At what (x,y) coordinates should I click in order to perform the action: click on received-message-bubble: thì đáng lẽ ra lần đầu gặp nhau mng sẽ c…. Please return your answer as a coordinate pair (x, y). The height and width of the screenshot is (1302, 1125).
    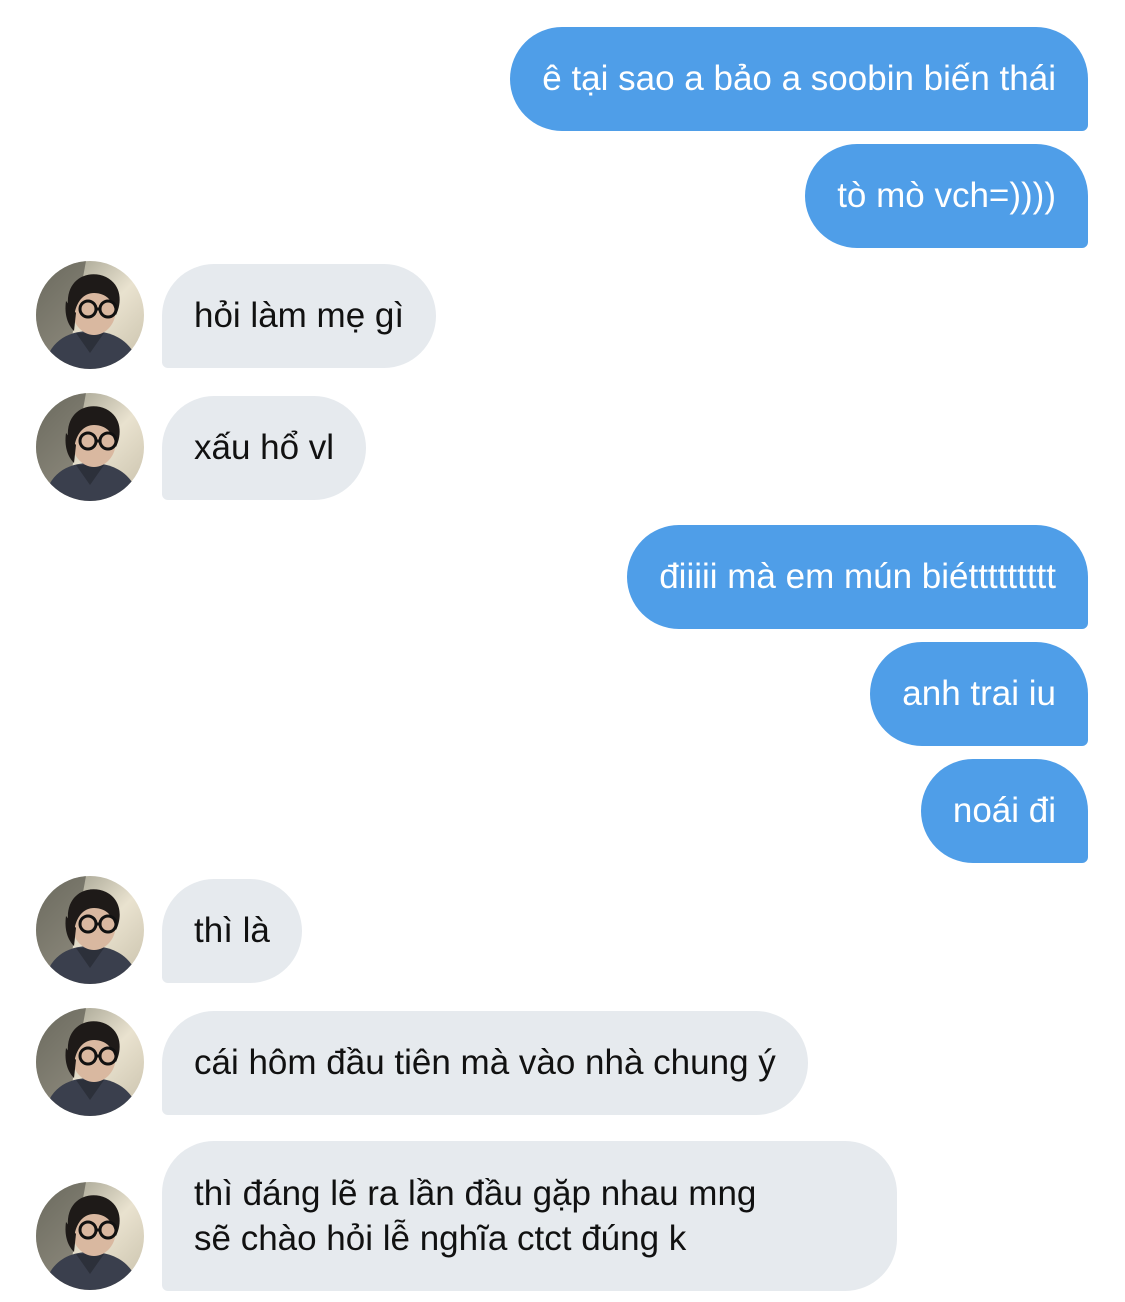
    Looking at the image, I should click on (529, 1216).